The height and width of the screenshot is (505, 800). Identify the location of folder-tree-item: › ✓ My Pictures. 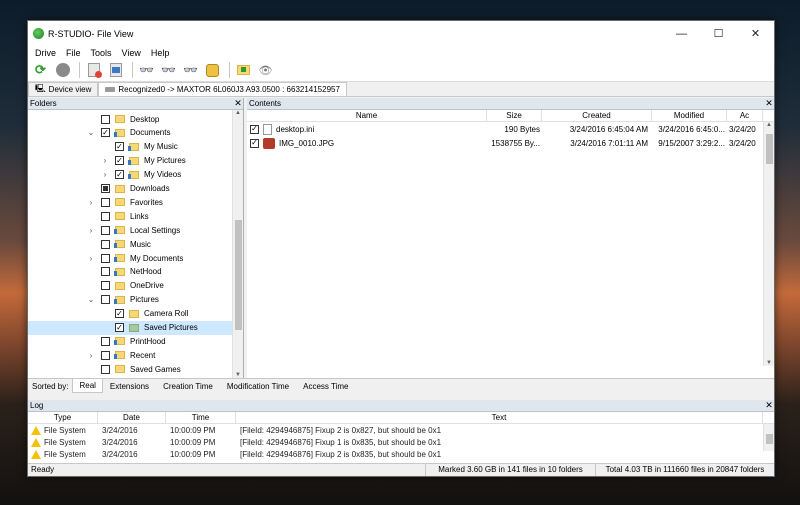
(130, 161).